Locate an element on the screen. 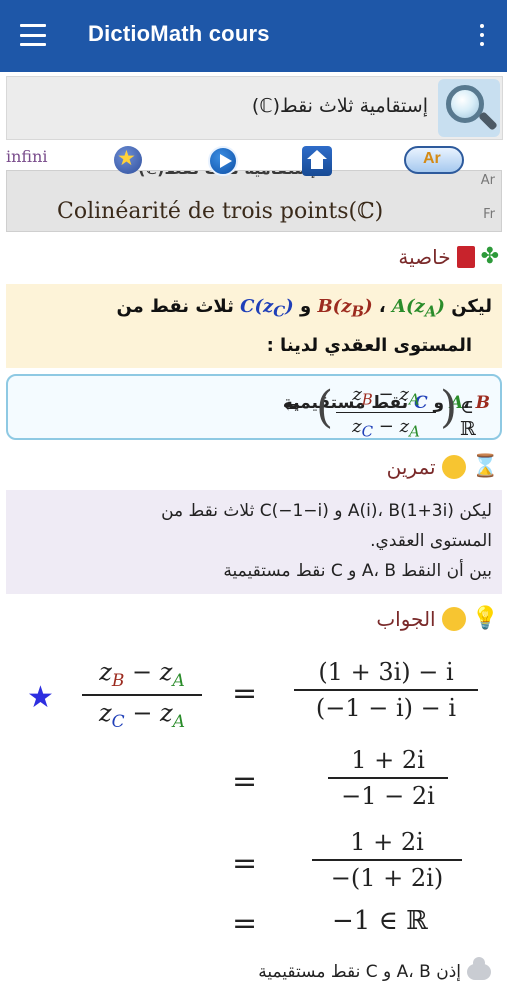  infini-link: infini is located at coordinates (27, 156).